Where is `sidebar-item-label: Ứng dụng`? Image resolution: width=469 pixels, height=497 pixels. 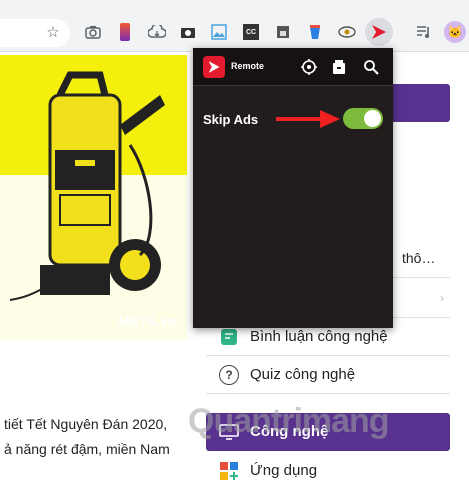 sidebar-item-label: Ứng dụng is located at coordinates (284, 470).